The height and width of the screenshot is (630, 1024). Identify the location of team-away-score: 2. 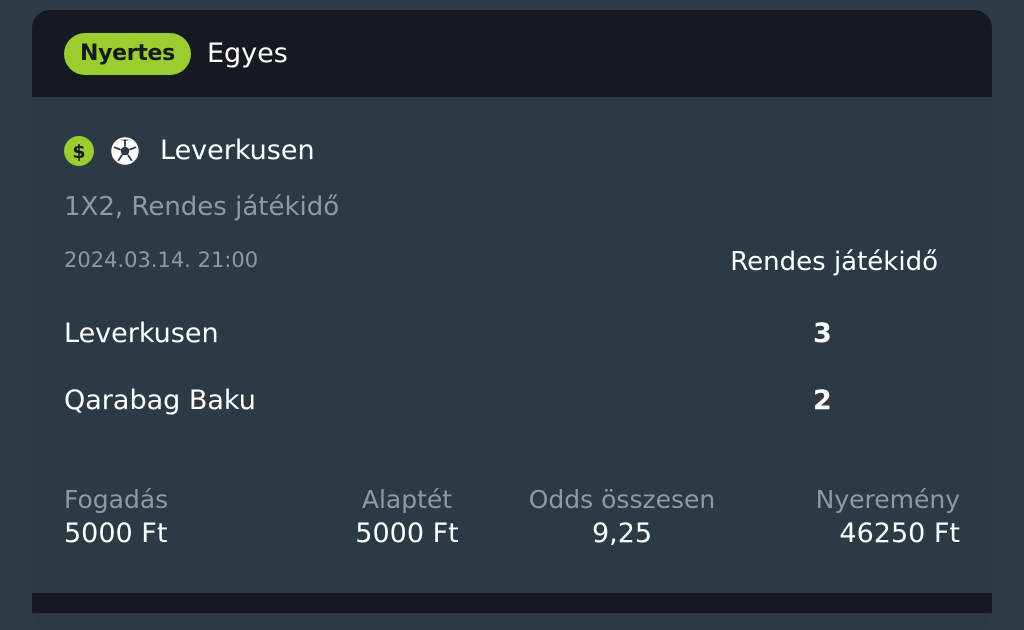
(822, 400).